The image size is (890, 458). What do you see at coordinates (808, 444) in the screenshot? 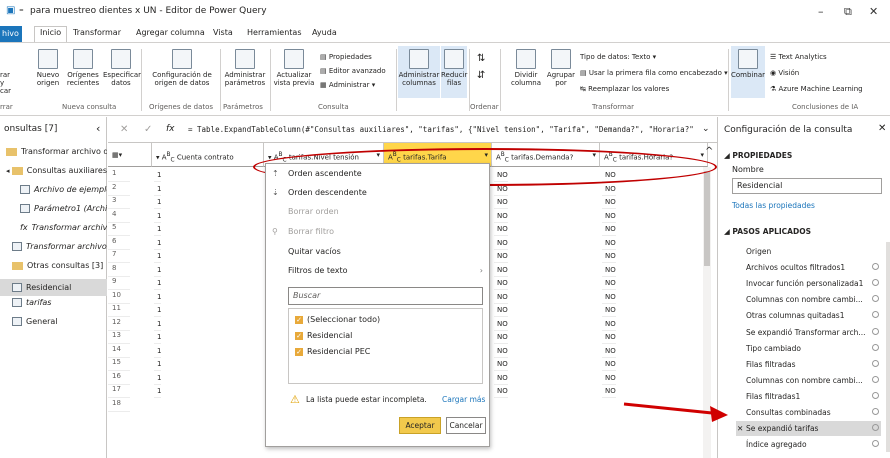
I see `applied-step: Índice agregado` at bounding box center [808, 444].